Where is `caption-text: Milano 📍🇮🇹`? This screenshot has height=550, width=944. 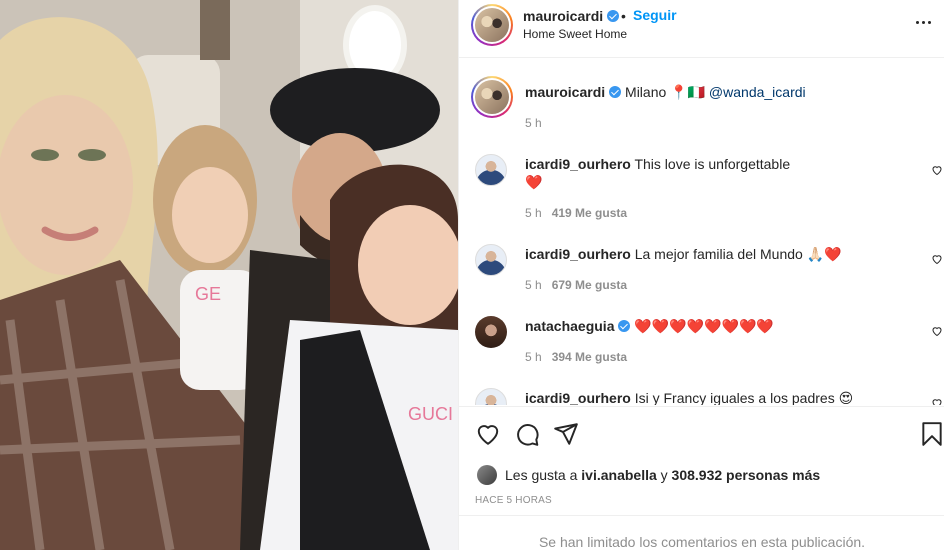 caption-text: Milano 📍🇮🇹 is located at coordinates (665, 92).